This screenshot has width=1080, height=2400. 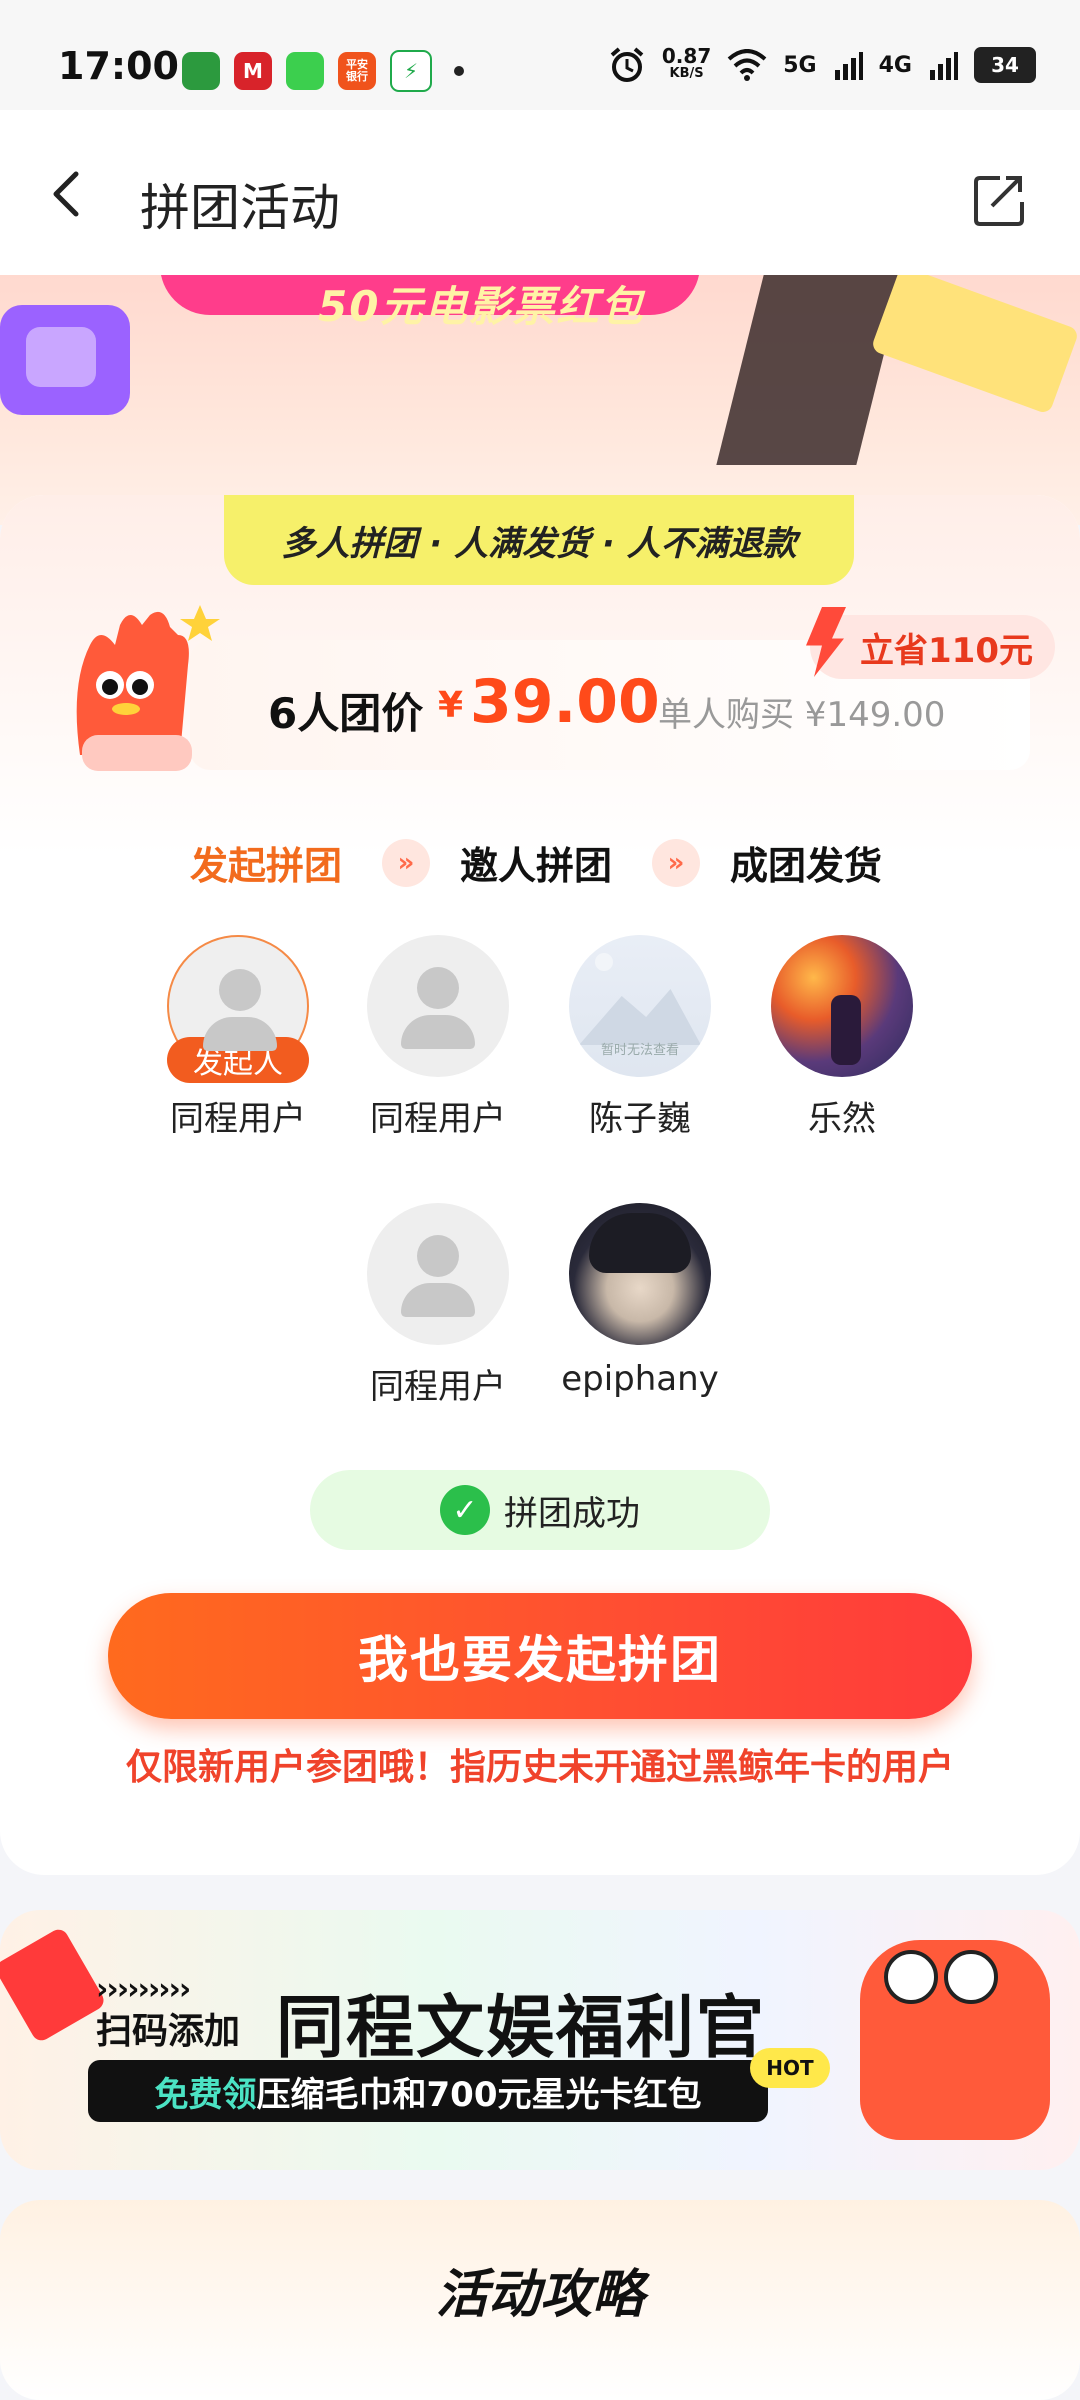 I want to click on calendar-app-icon, so click(x=201, y=71).